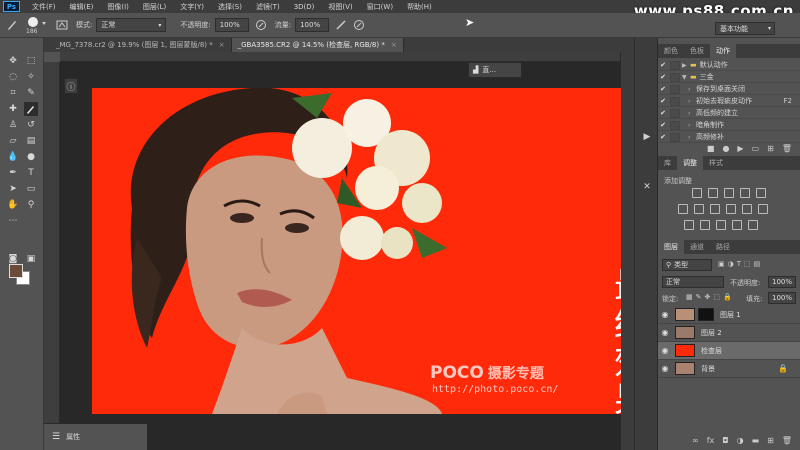 This screenshot has width=800, height=450. Describe the element at coordinates (36, 25) in the screenshot. I see `brush-preset-picker: 186` at that location.